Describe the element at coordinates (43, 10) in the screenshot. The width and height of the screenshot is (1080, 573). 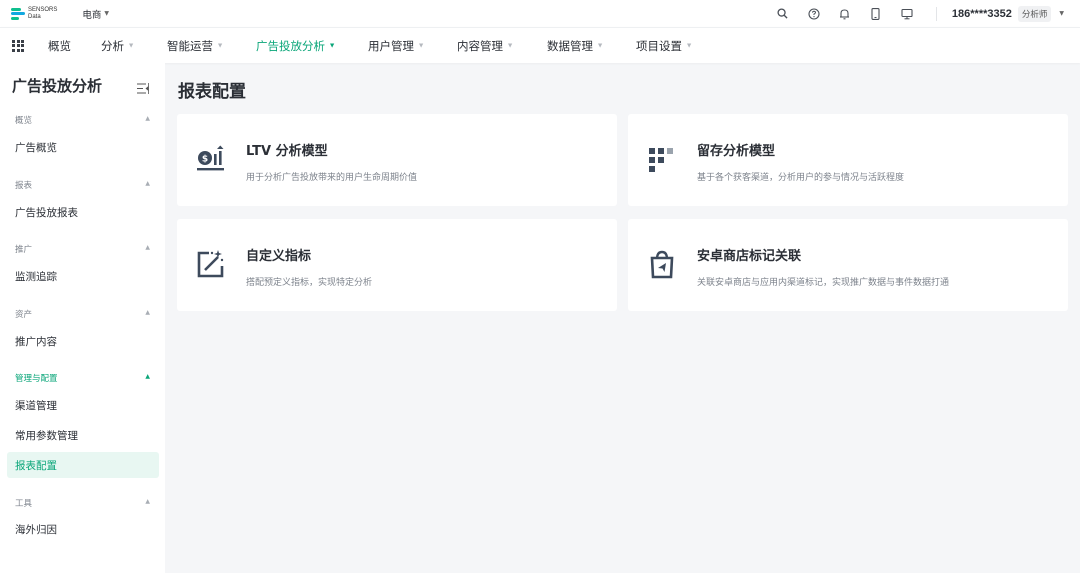
I see `brand-line1: SENSORS` at that location.